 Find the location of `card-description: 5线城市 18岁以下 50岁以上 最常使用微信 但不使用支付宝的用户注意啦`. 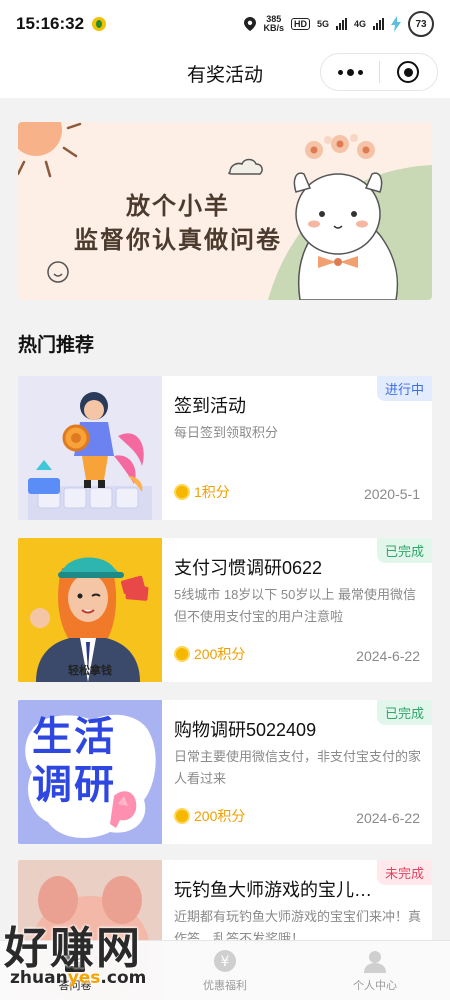

card-description: 5线城市 18岁以下 50岁以上 最常使用微信 但不使用支付宝的用户注意啦 is located at coordinates (295, 605).